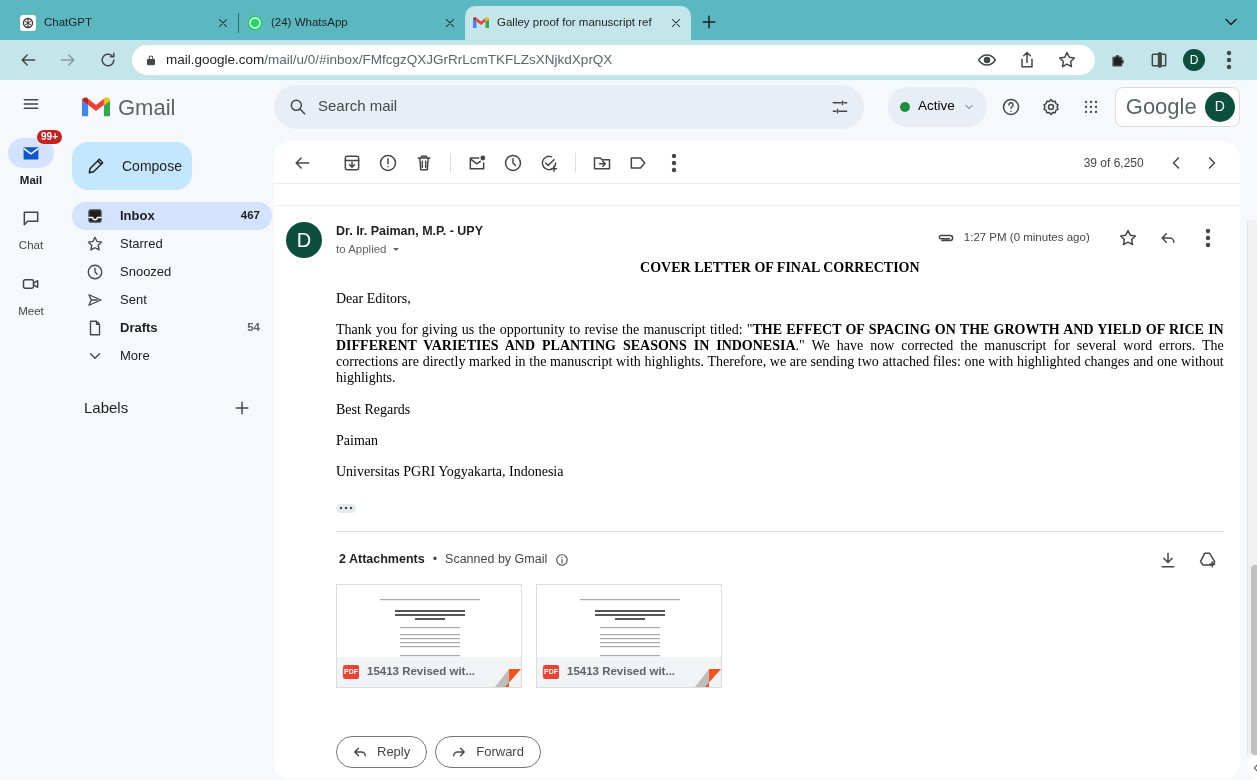  What do you see at coordinates (496, 560) in the screenshot?
I see `scanned-label: Scanned by Gmail` at bounding box center [496, 560].